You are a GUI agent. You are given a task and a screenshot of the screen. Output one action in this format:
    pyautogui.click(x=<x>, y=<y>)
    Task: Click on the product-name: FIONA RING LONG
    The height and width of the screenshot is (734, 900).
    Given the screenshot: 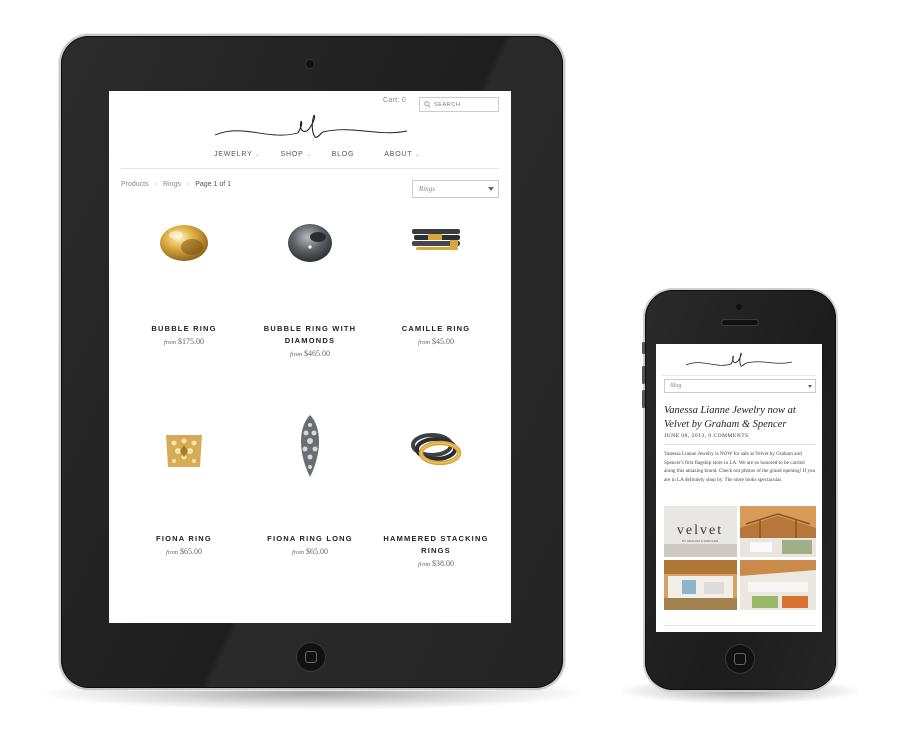 What is the action you would take?
    pyautogui.click(x=310, y=539)
    